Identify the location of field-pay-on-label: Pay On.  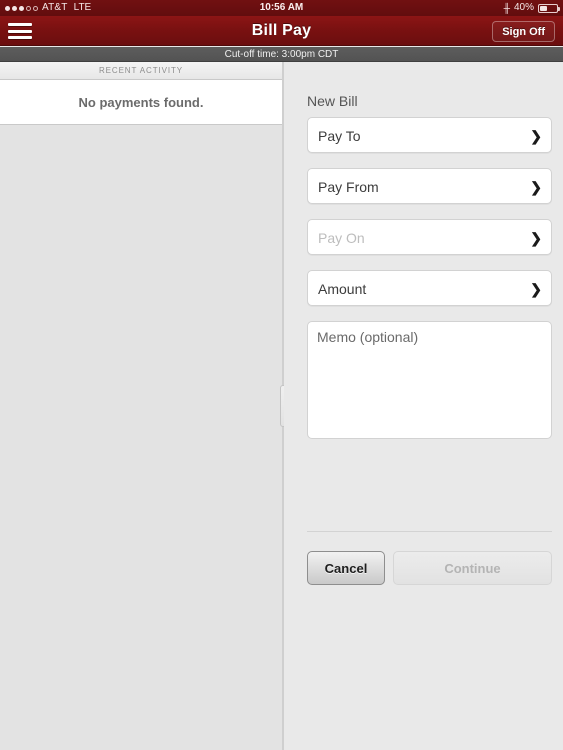
(341, 238).